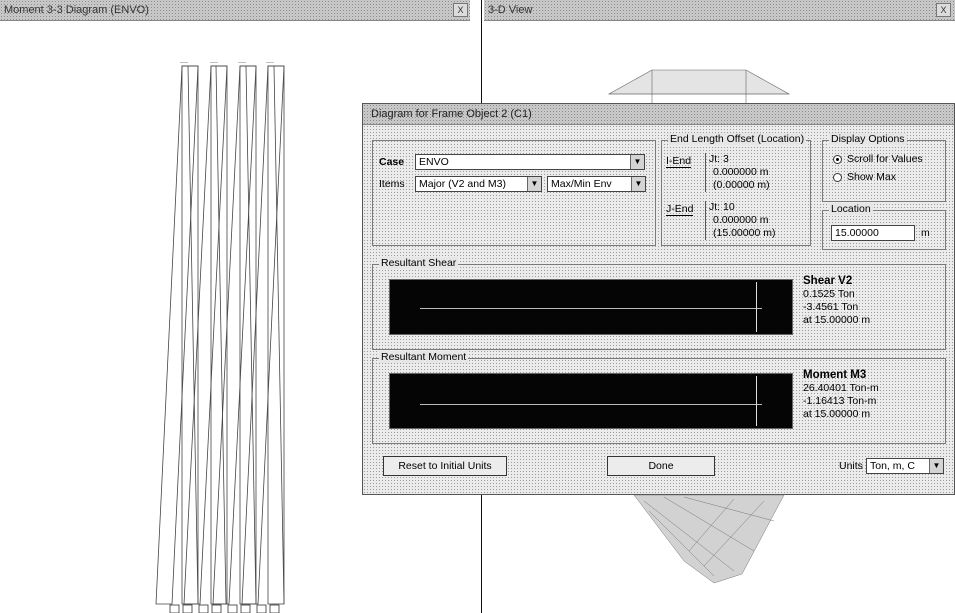 This screenshot has height=613, width=955. Describe the element at coordinates (224, 608) in the screenshot. I see `supports` at that location.